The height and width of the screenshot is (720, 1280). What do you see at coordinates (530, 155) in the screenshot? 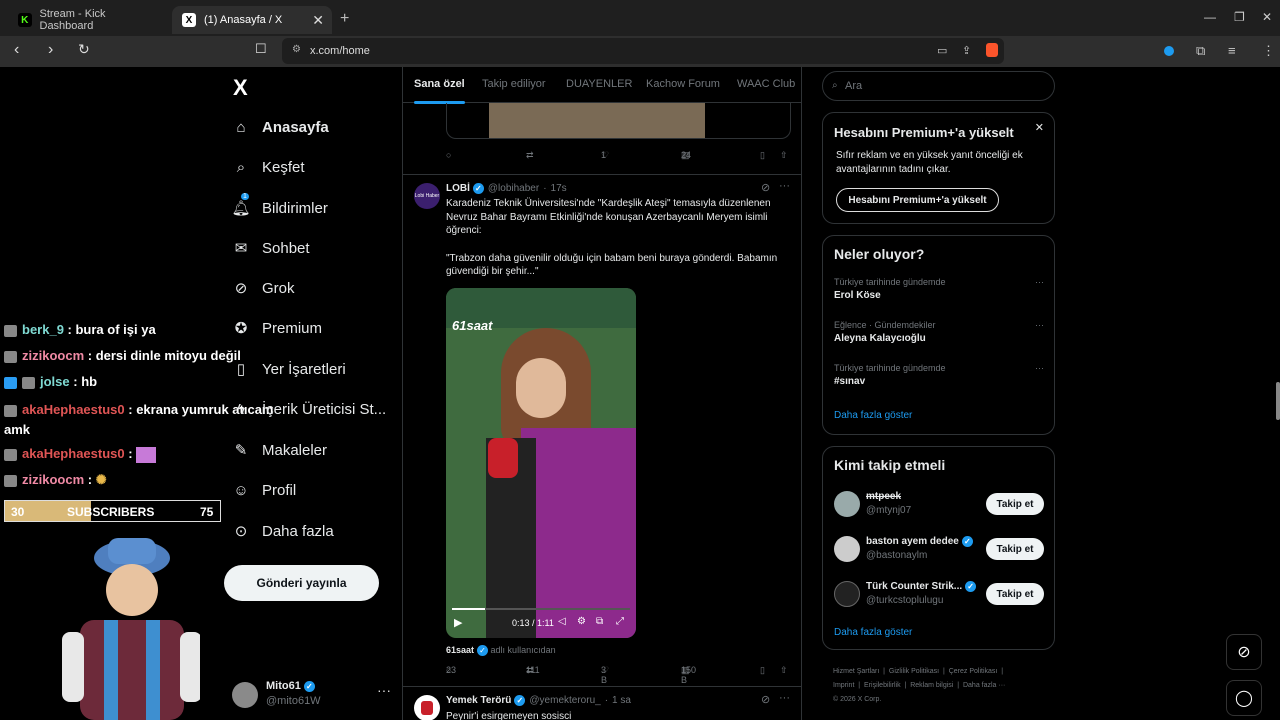
I see `retweet-icon: ⇄` at bounding box center [530, 155].